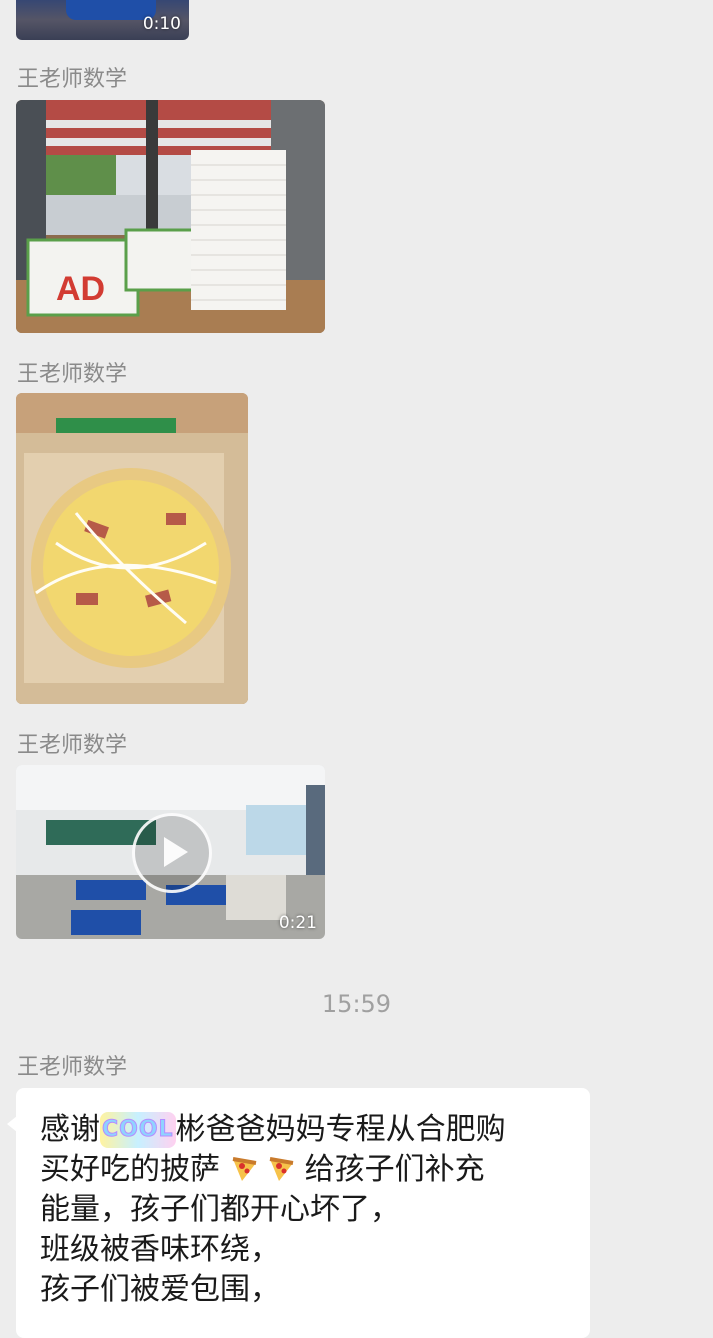 The width and height of the screenshot is (713, 1338). I want to click on video-duration: 0:21, so click(297, 923).